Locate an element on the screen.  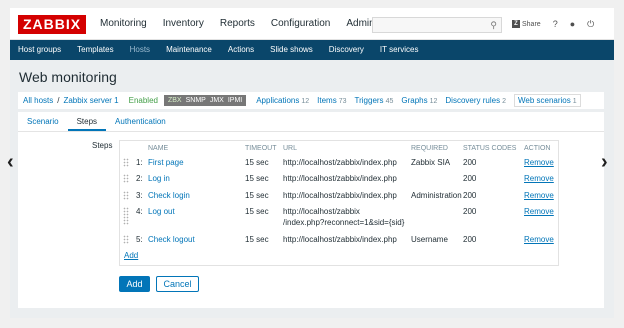
power-icon: ⏻ is located at coordinates (590, 24).